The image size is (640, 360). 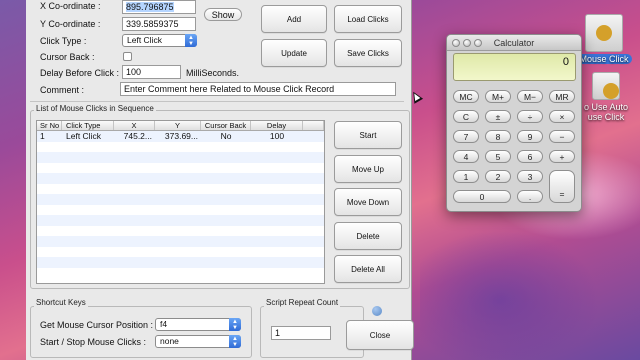 I want to click on key-7: 7, so click(x=466, y=136).